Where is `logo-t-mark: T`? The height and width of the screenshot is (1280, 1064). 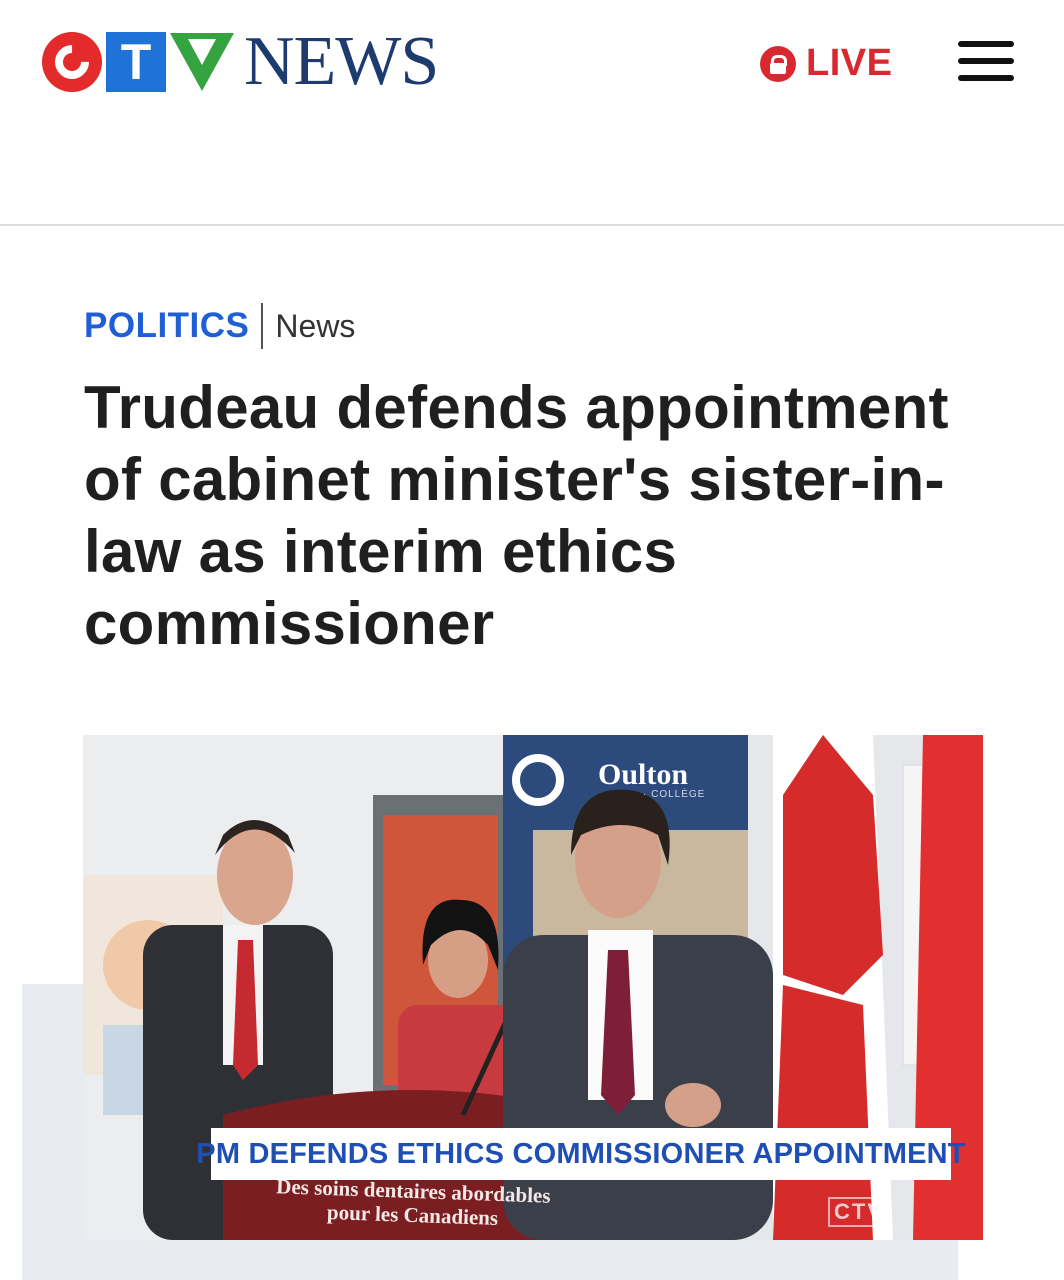
logo-t-mark: T is located at coordinates (136, 62).